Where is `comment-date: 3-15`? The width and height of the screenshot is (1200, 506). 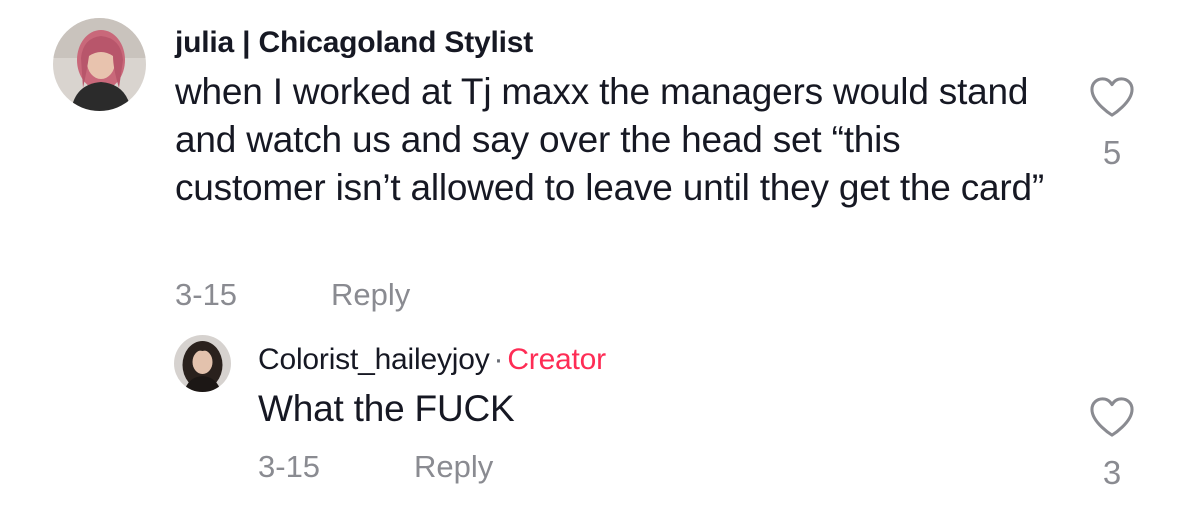
comment-date: 3-15 is located at coordinates (206, 294).